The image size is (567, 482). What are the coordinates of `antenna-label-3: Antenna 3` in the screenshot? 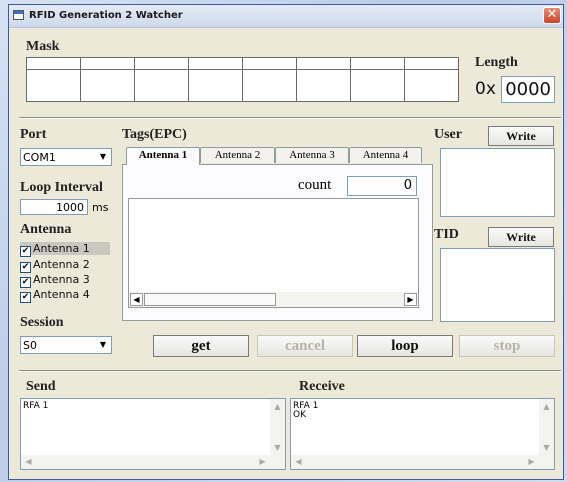 It's located at (61, 279).